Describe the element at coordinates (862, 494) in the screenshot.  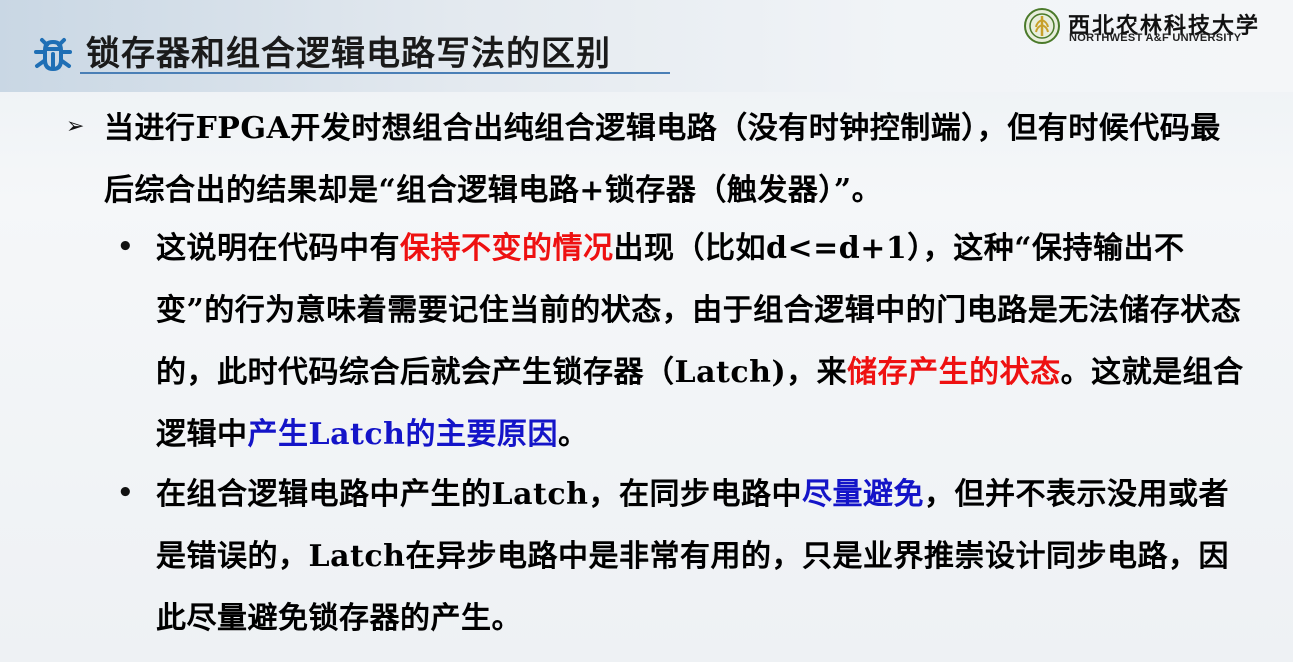
I see `bullet2-highlight-blue: 尽量避免` at that location.